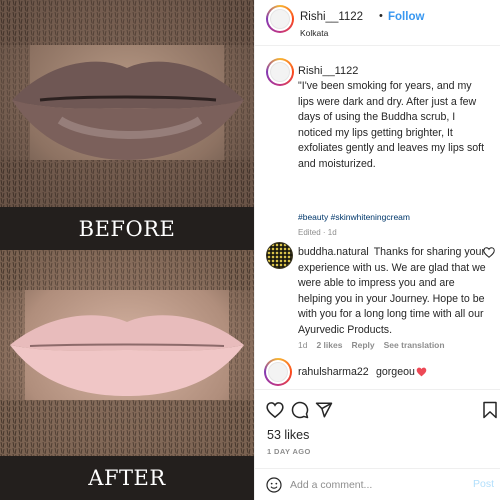  What do you see at coordinates (303, 345) in the screenshot?
I see `comment-age: 1d` at bounding box center [303, 345].